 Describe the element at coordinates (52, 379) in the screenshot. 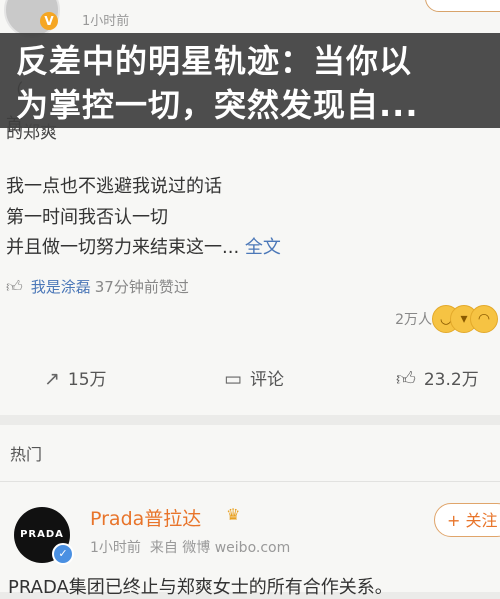

I see `repost-icon: ↗` at that location.